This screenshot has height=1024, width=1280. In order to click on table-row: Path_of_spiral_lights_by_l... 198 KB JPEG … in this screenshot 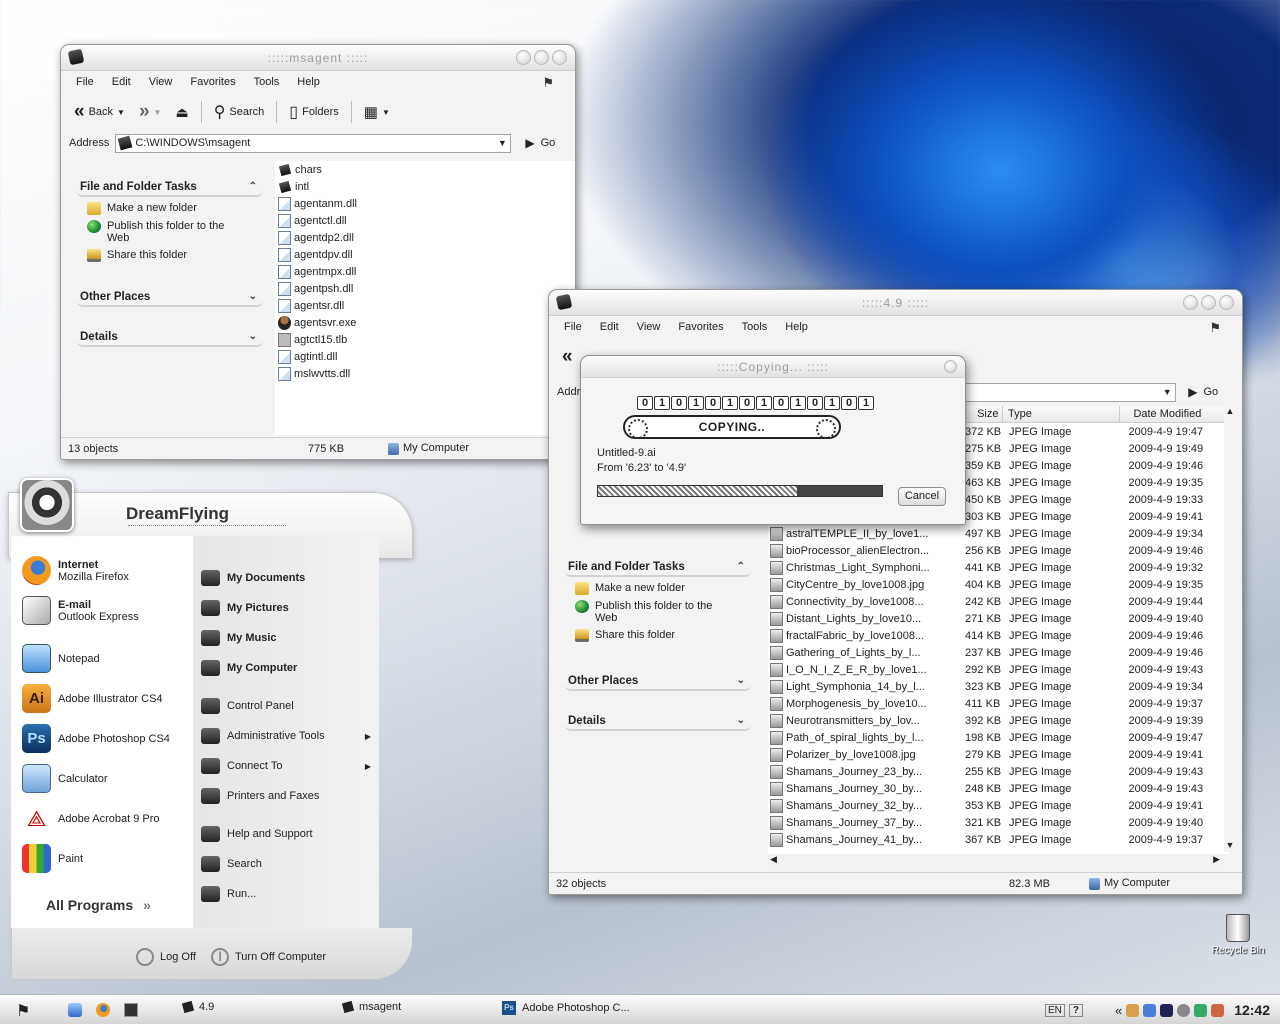, I will do `click(999, 737)`.